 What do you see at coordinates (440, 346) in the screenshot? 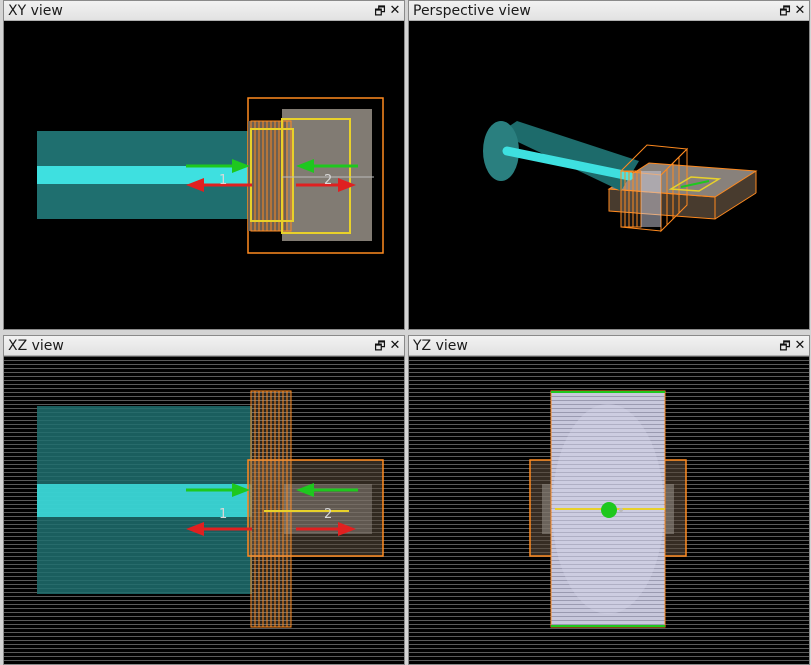
I see `yz-view-title: YZ view` at bounding box center [440, 346].